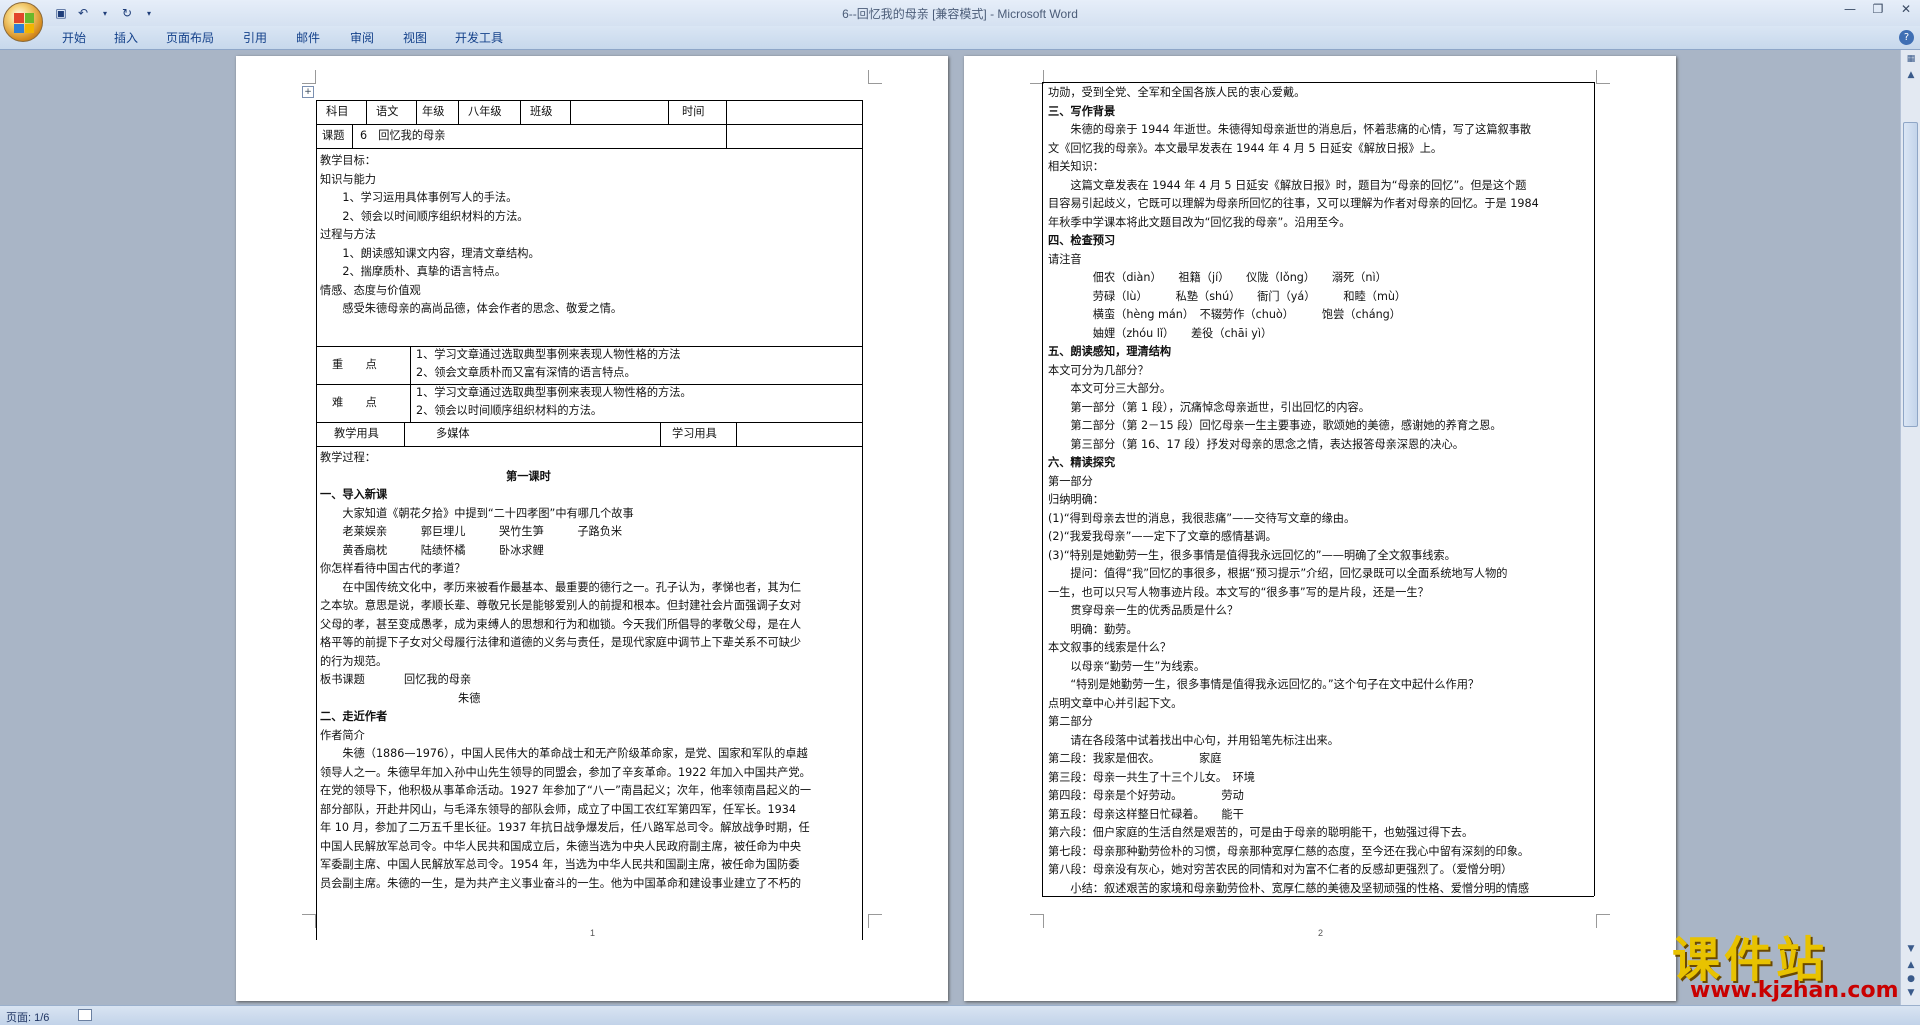  Describe the element at coordinates (1082, 111) in the screenshot. I see `section-heading: 三、写作背景` at that location.